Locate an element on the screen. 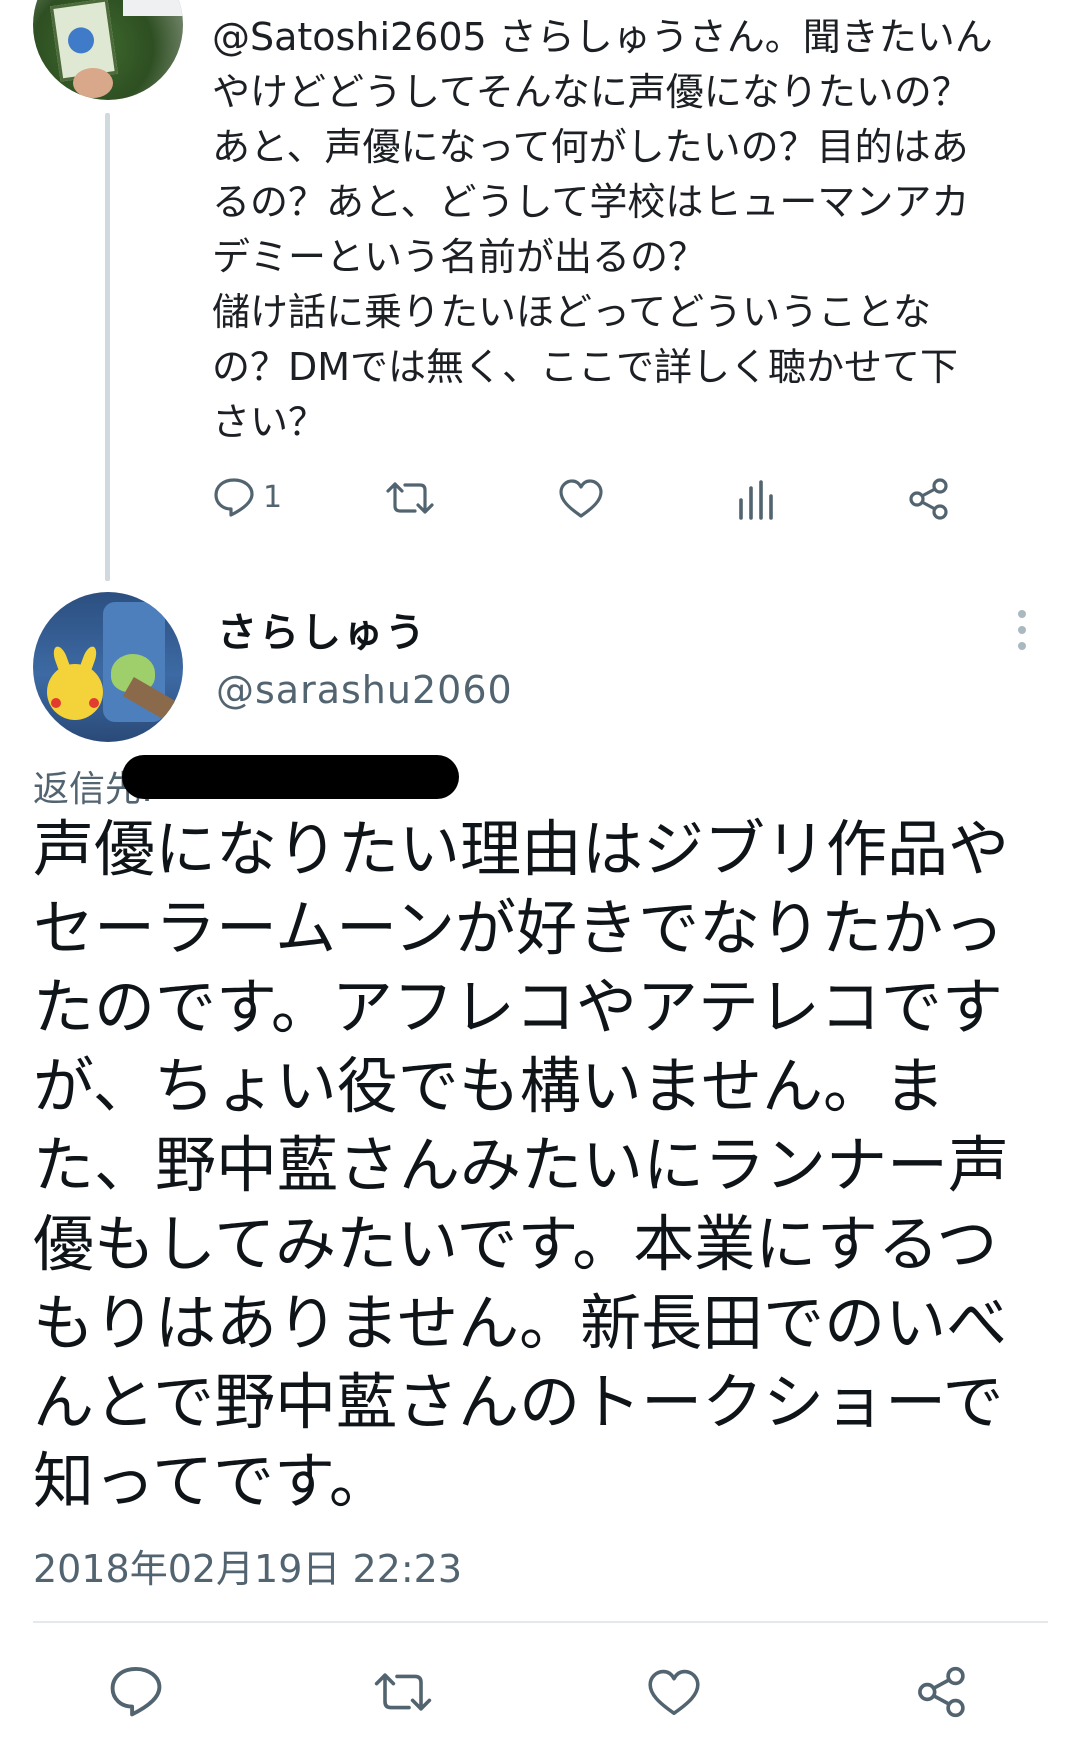 Image resolution: width=1080 pixels, height=1753 pixels. flag-shape is located at coordinates (153, 8).